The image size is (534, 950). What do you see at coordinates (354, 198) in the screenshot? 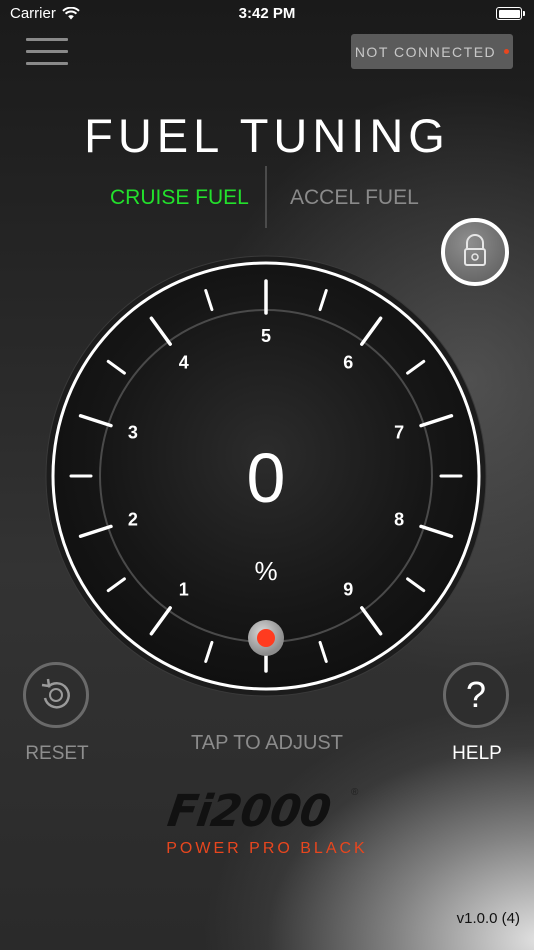
I see `tab-accel-fuel: ACCEL FUEL` at bounding box center [354, 198].